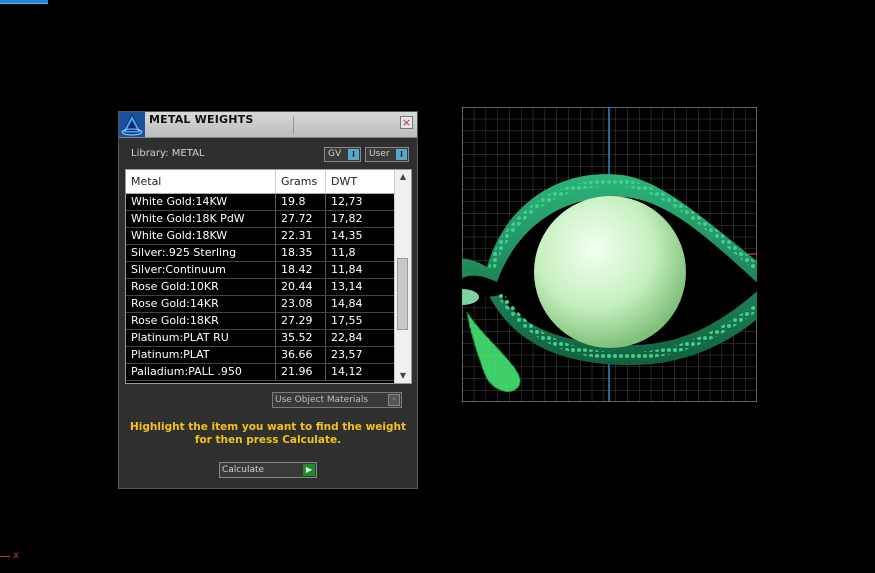 This screenshot has width=875, height=573. I want to click on pearl-sphere, so click(610, 272).